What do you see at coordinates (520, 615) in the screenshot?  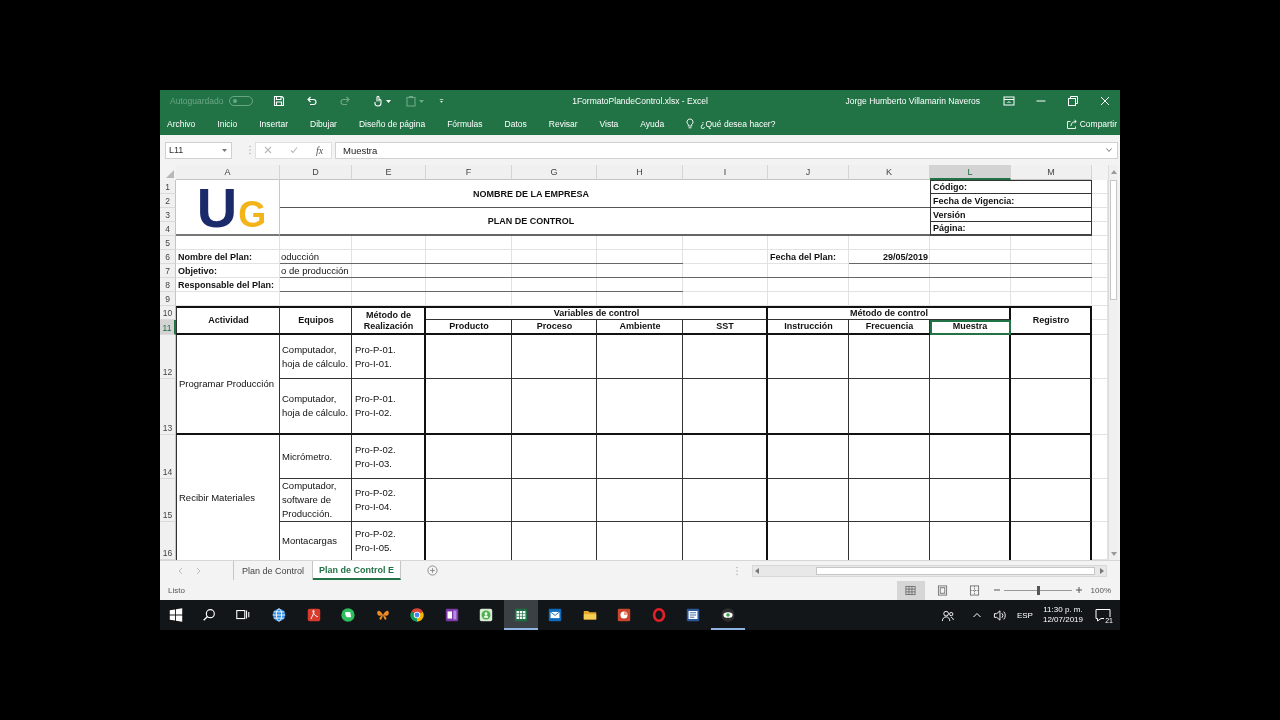 I see `taskbar-button` at bounding box center [520, 615].